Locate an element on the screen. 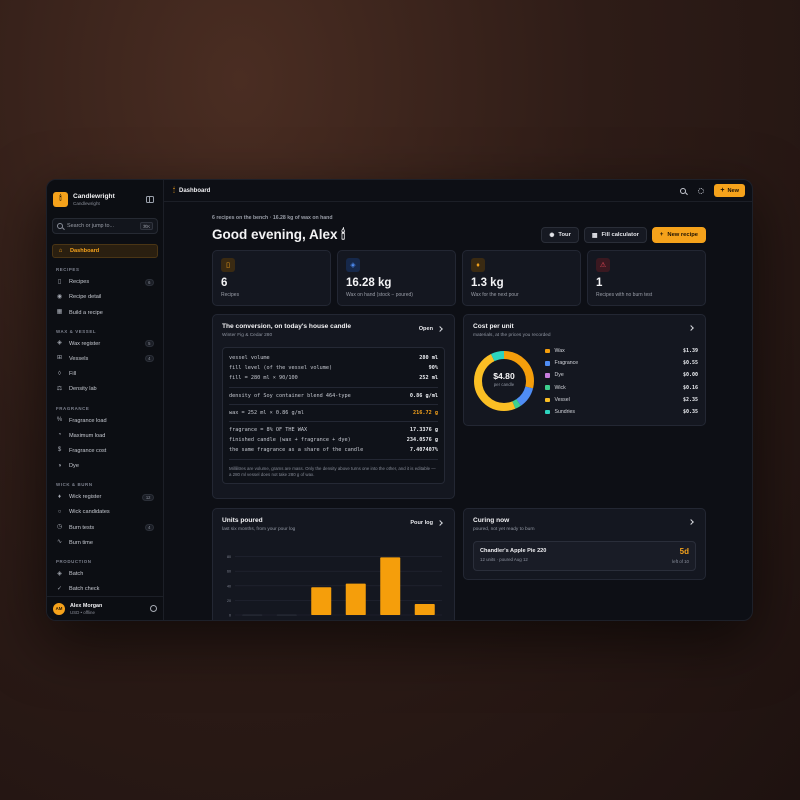  calc-key: finished candle (wax + fragrance + dye) is located at coordinates (290, 440).